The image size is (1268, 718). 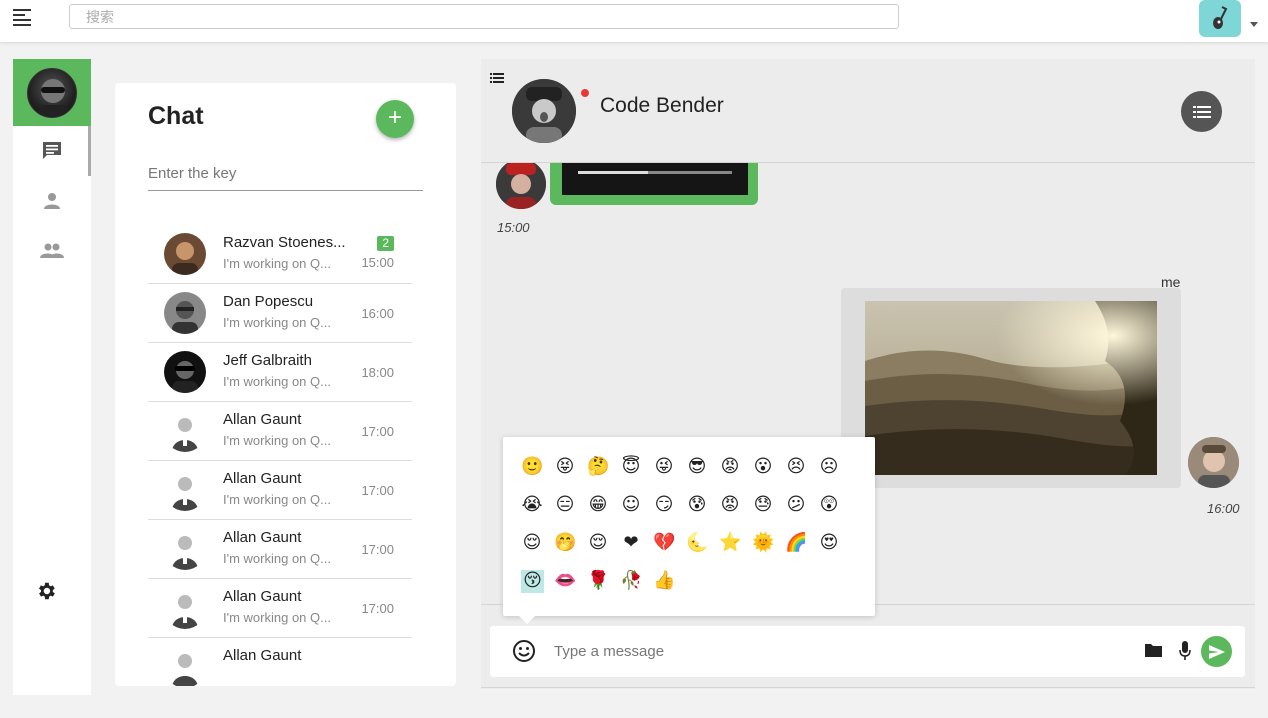 What do you see at coordinates (697, 505) in the screenshot?
I see `emoji-option: 😰` at bounding box center [697, 505].